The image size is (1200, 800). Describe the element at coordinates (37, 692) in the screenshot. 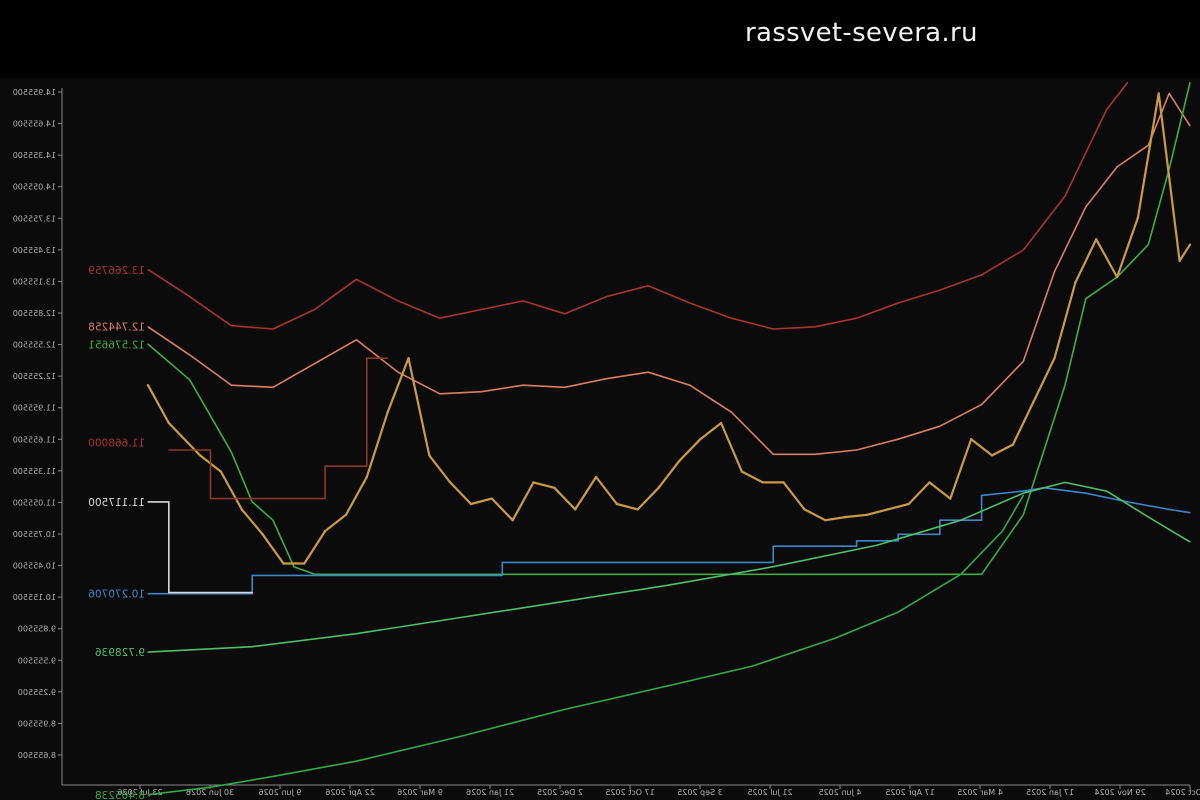

I see `y-tick-label: 9.255500` at that location.